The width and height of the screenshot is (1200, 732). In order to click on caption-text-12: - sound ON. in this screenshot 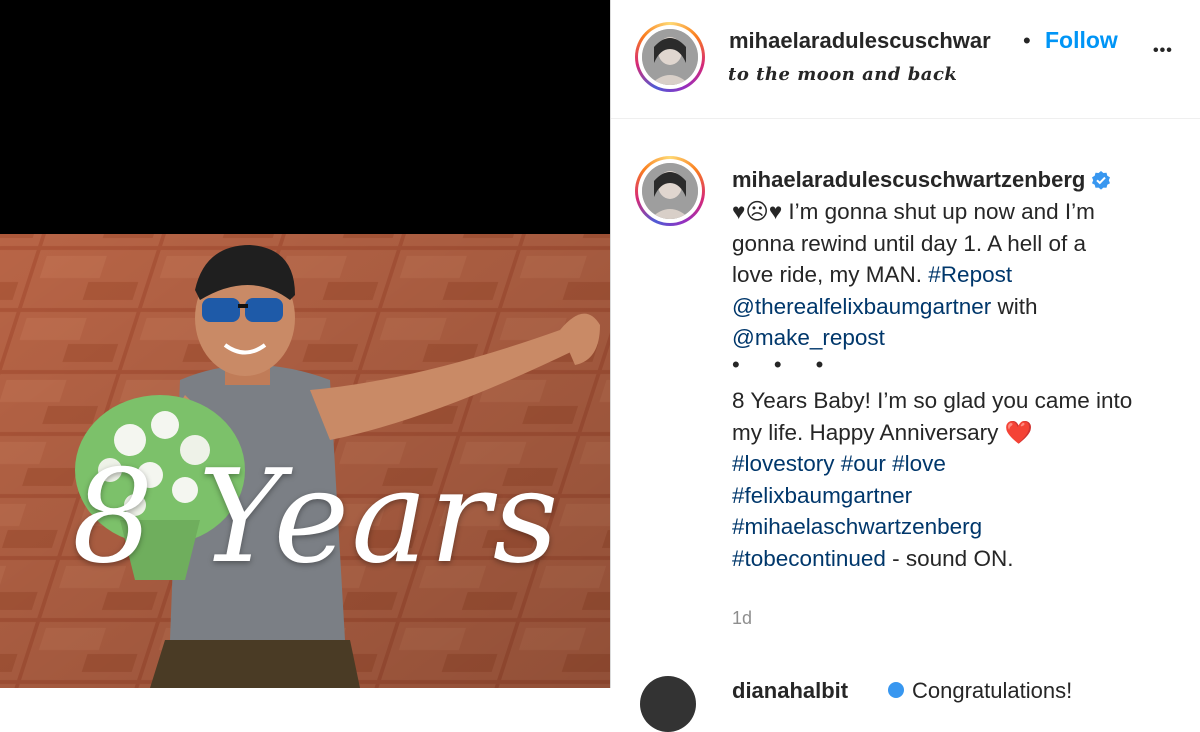, I will do `click(949, 558)`.